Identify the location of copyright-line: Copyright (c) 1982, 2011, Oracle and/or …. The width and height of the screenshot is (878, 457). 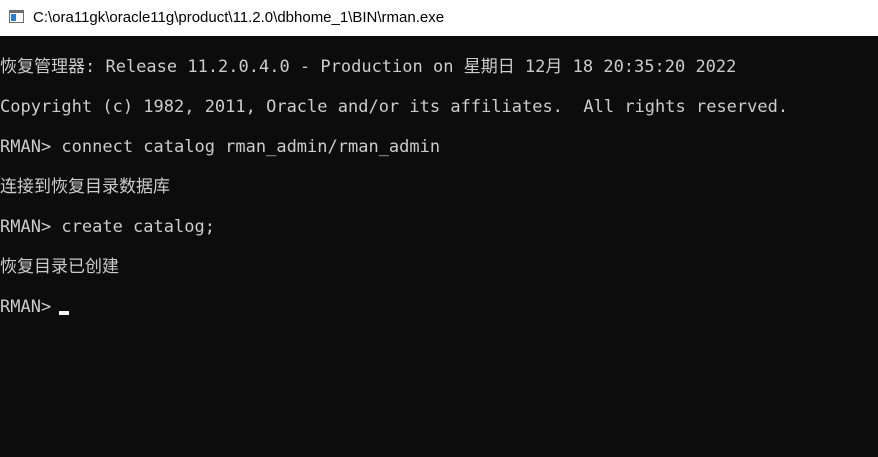
(394, 107).